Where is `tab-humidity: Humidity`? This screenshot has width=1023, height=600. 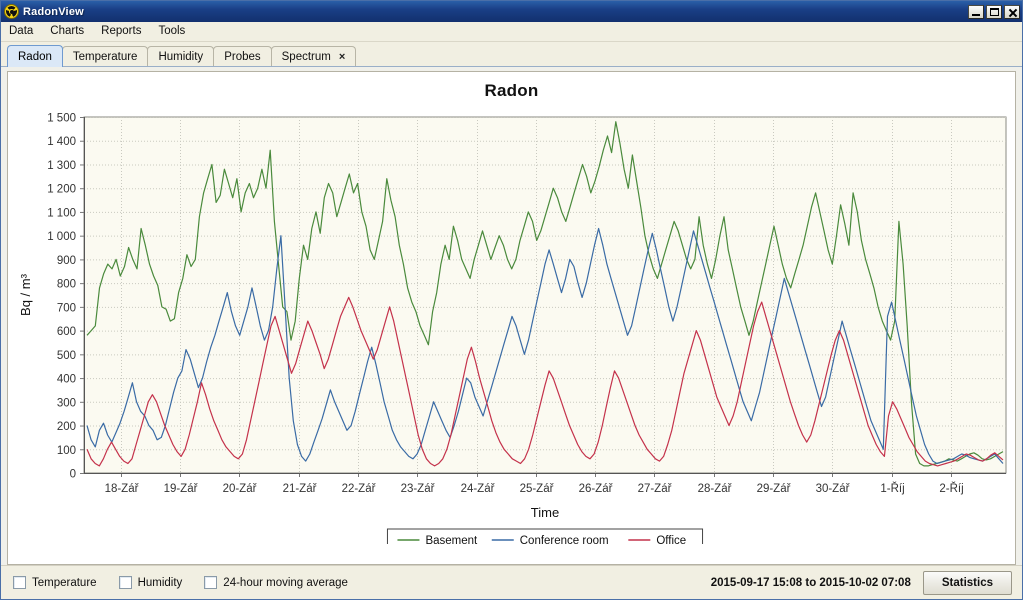
tab-humidity: Humidity is located at coordinates (181, 56).